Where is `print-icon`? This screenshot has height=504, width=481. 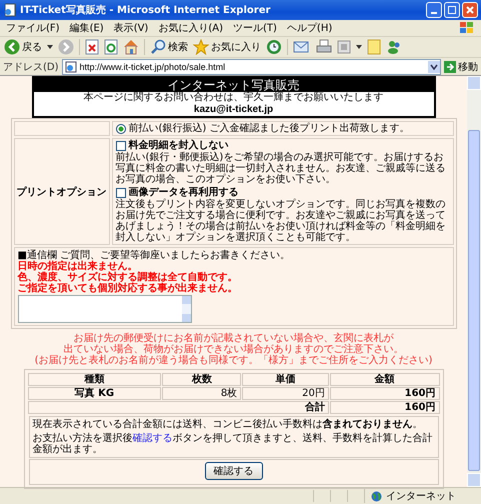
print-icon is located at coordinates (324, 47).